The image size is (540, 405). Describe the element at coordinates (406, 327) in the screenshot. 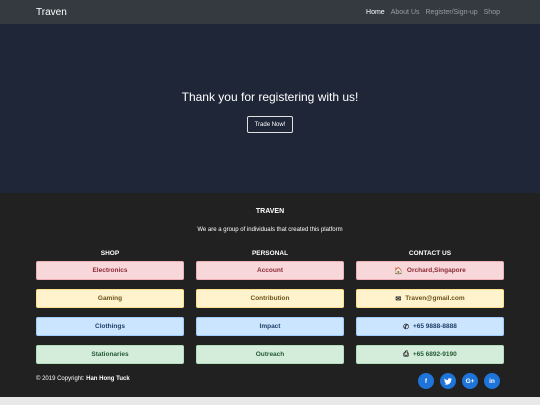

I see `phone-icon: ✆` at that location.